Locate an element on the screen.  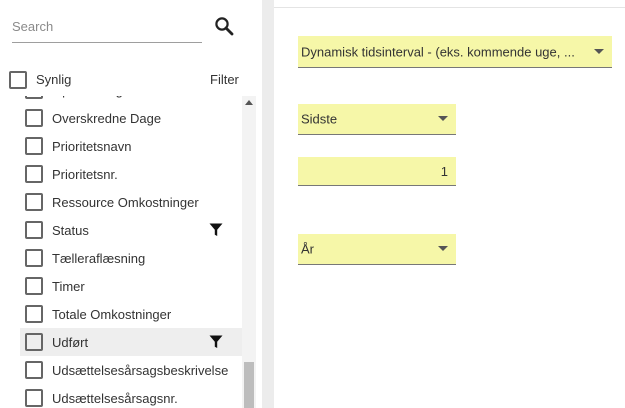
list-item-label: Overskredne Dage is located at coordinates (107, 118).